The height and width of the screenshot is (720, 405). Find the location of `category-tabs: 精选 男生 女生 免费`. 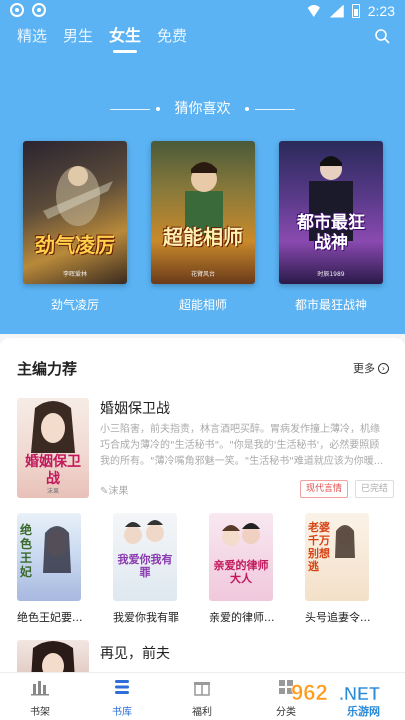

category-tabs: 精选 男生 女生 免费 is located at coordinates (102, 40).